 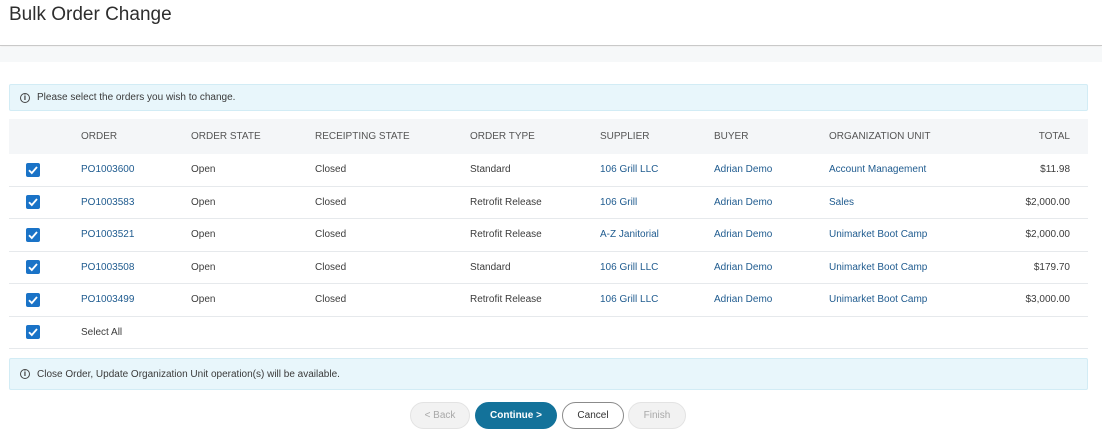 I want to click on continue-button: Continue >, so click(x=516, y=415).